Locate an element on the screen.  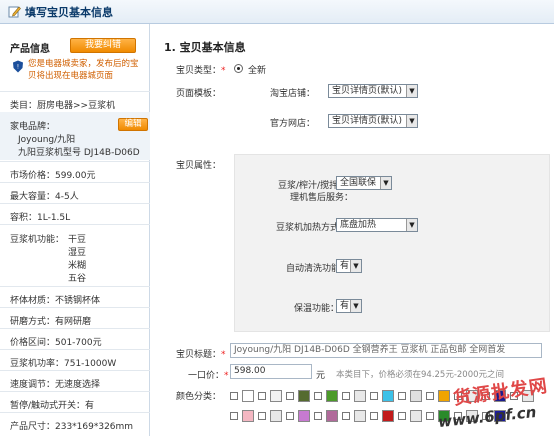
template-label: 页面模板： is located at coordinates (199, 94).